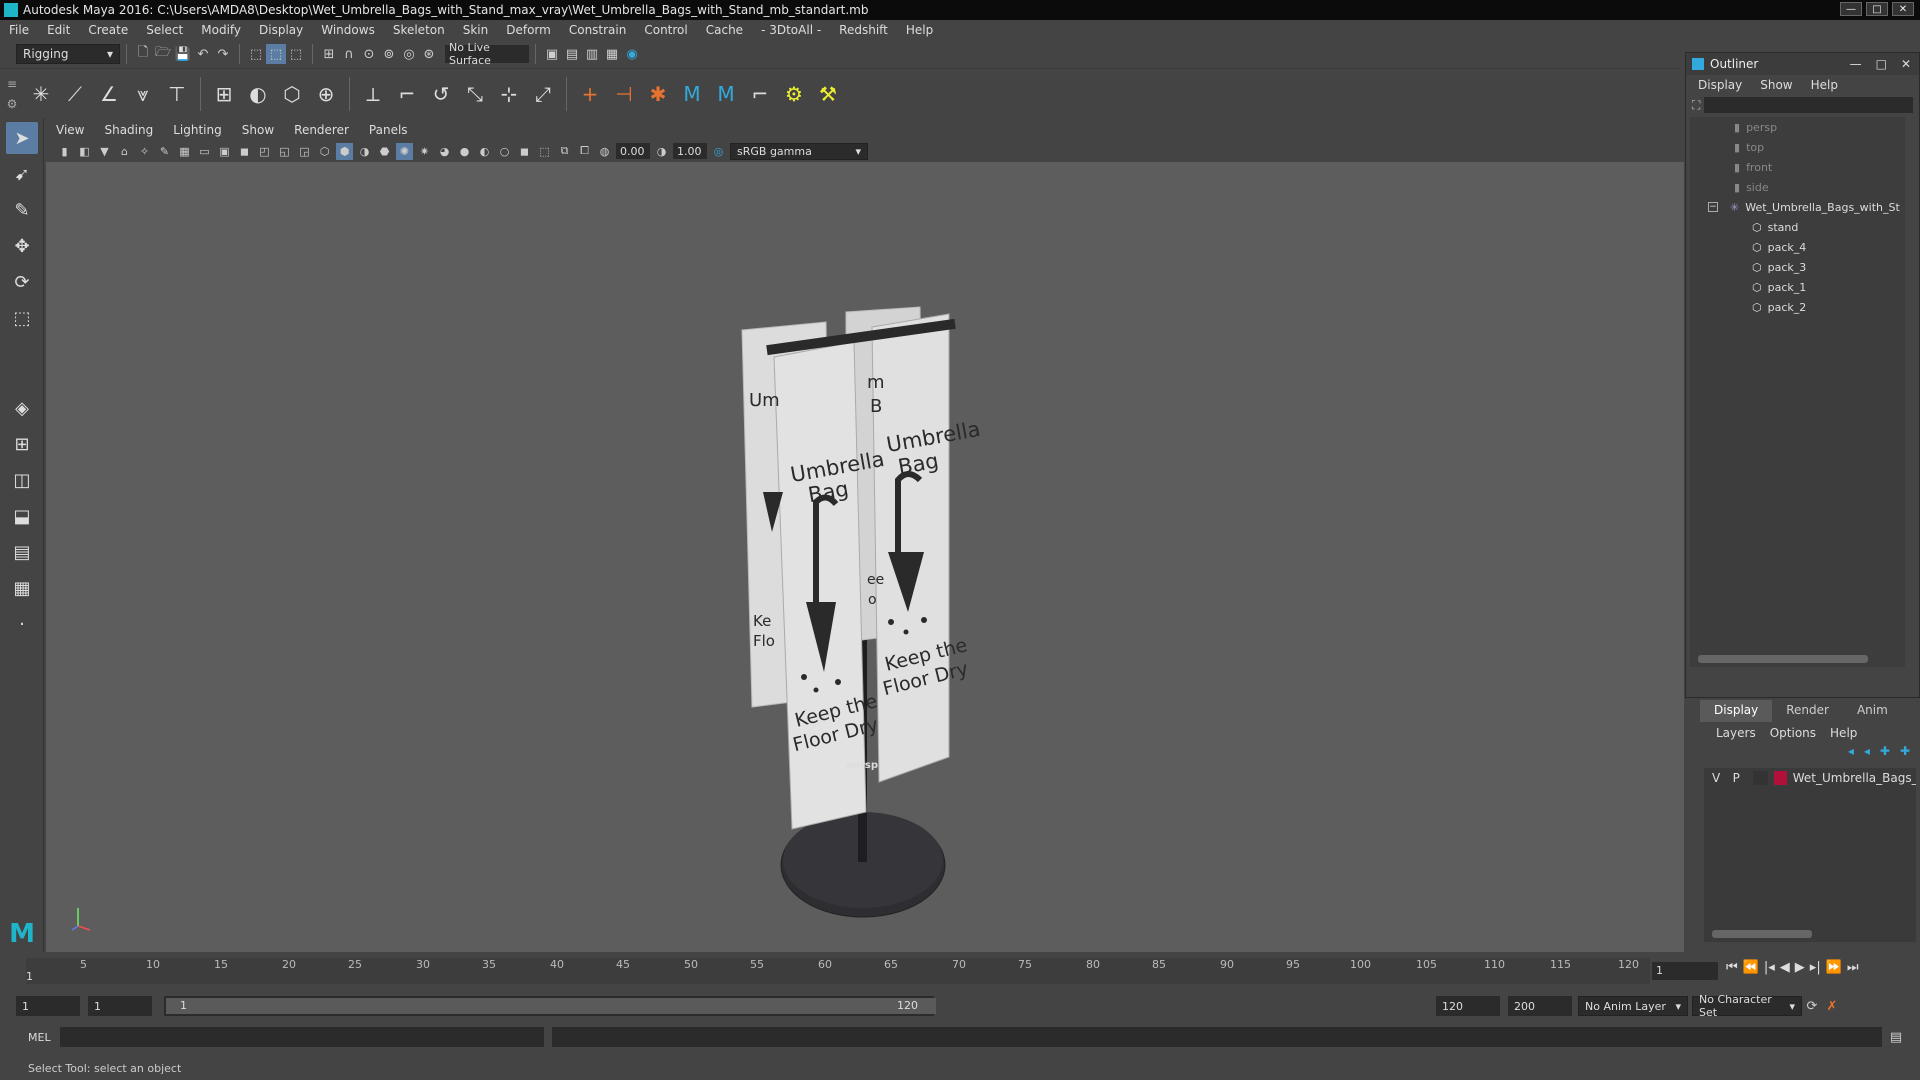 This screenshot has width=1920, height=1080. Describe the element at coordinates (120, 1006) in the screenshot. I see `playback-start-field: 1` at that location.